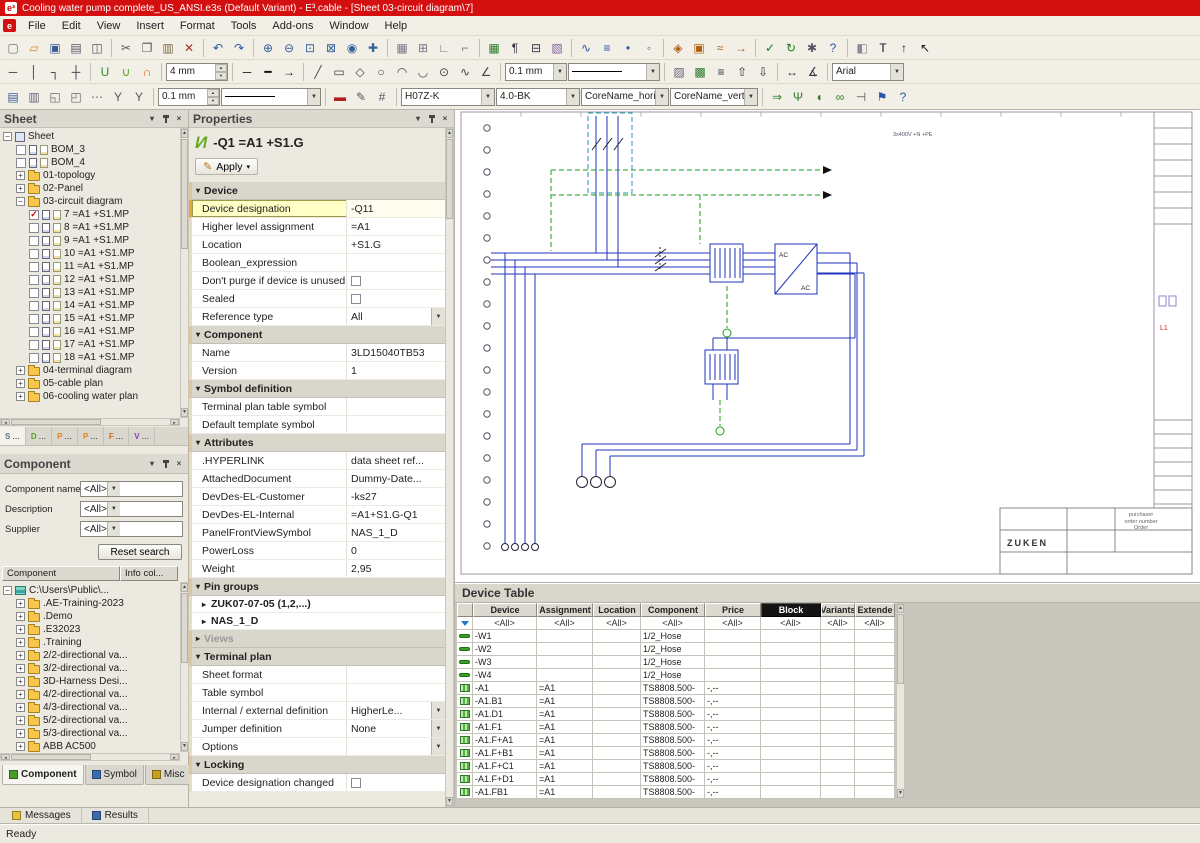 This screenshot has height=843, width=1200. What do you see at coordinates (862, 48) in the screenshot?
I see `highlight-mode-button: ◧` at bounding box center [862, 48].